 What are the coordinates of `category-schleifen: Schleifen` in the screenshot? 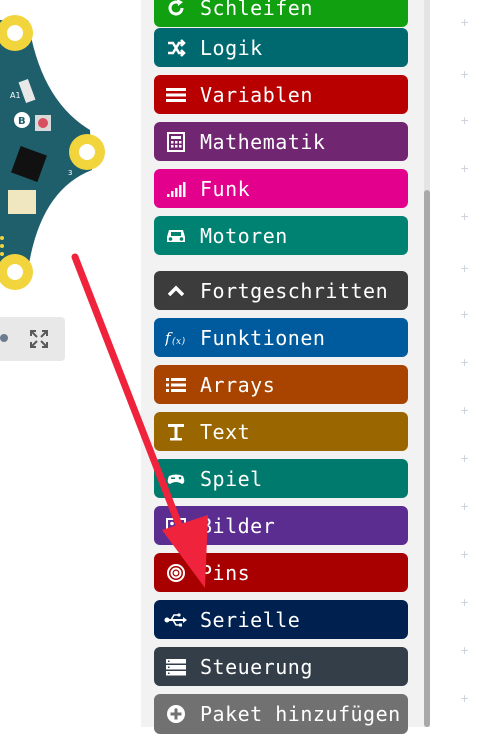 It's located at (281, 13).